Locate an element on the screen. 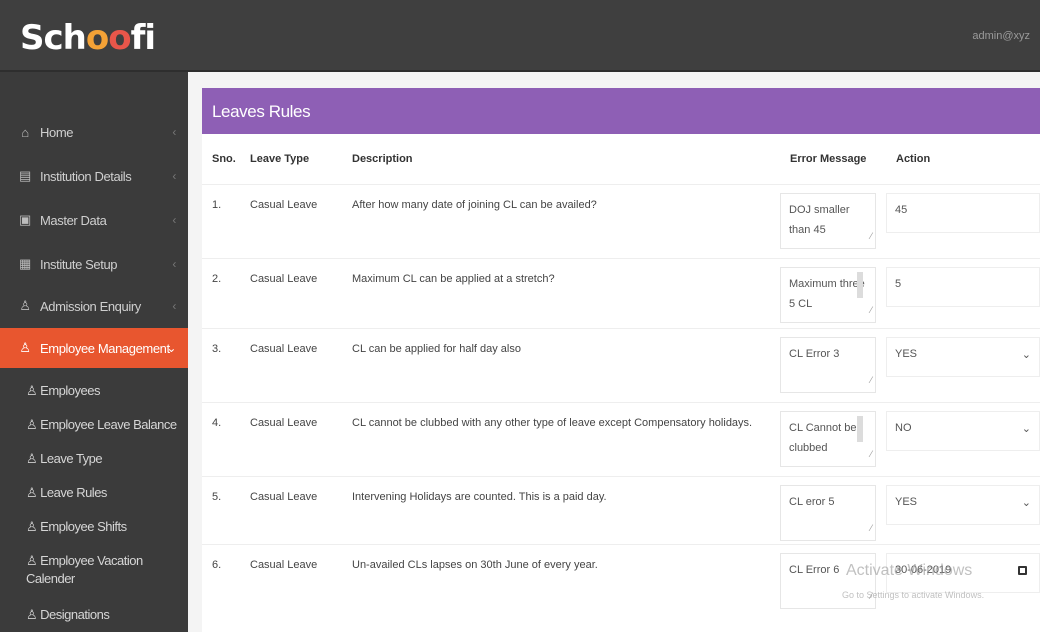 This screenshot has width=1040, height=632. sidebar-subitem-employee-vacation-calender: ♙ Employee Vacation Calender is located at coordinates (94, 570).